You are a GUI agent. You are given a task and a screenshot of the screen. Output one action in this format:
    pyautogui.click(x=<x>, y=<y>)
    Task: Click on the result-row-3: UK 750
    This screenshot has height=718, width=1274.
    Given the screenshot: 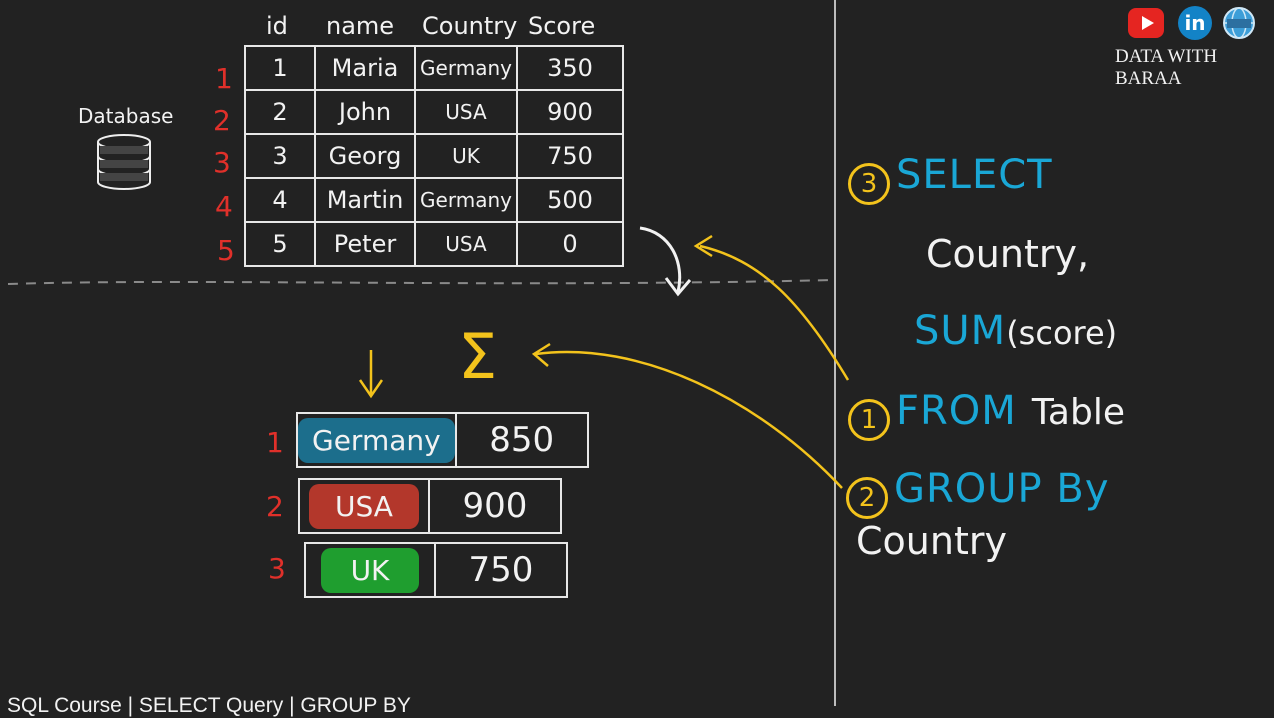 What is the action you would take?
    pyautogui.click(x=436, y=570)
    